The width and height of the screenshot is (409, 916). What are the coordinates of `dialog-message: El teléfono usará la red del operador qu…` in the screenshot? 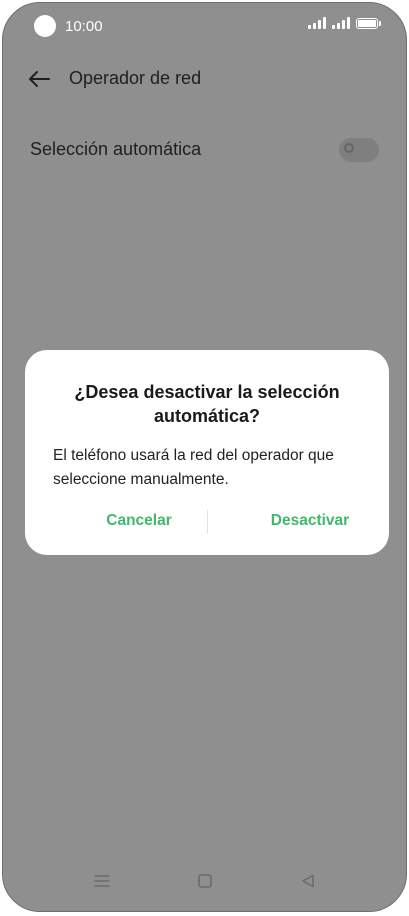 It's located at (193, 467).